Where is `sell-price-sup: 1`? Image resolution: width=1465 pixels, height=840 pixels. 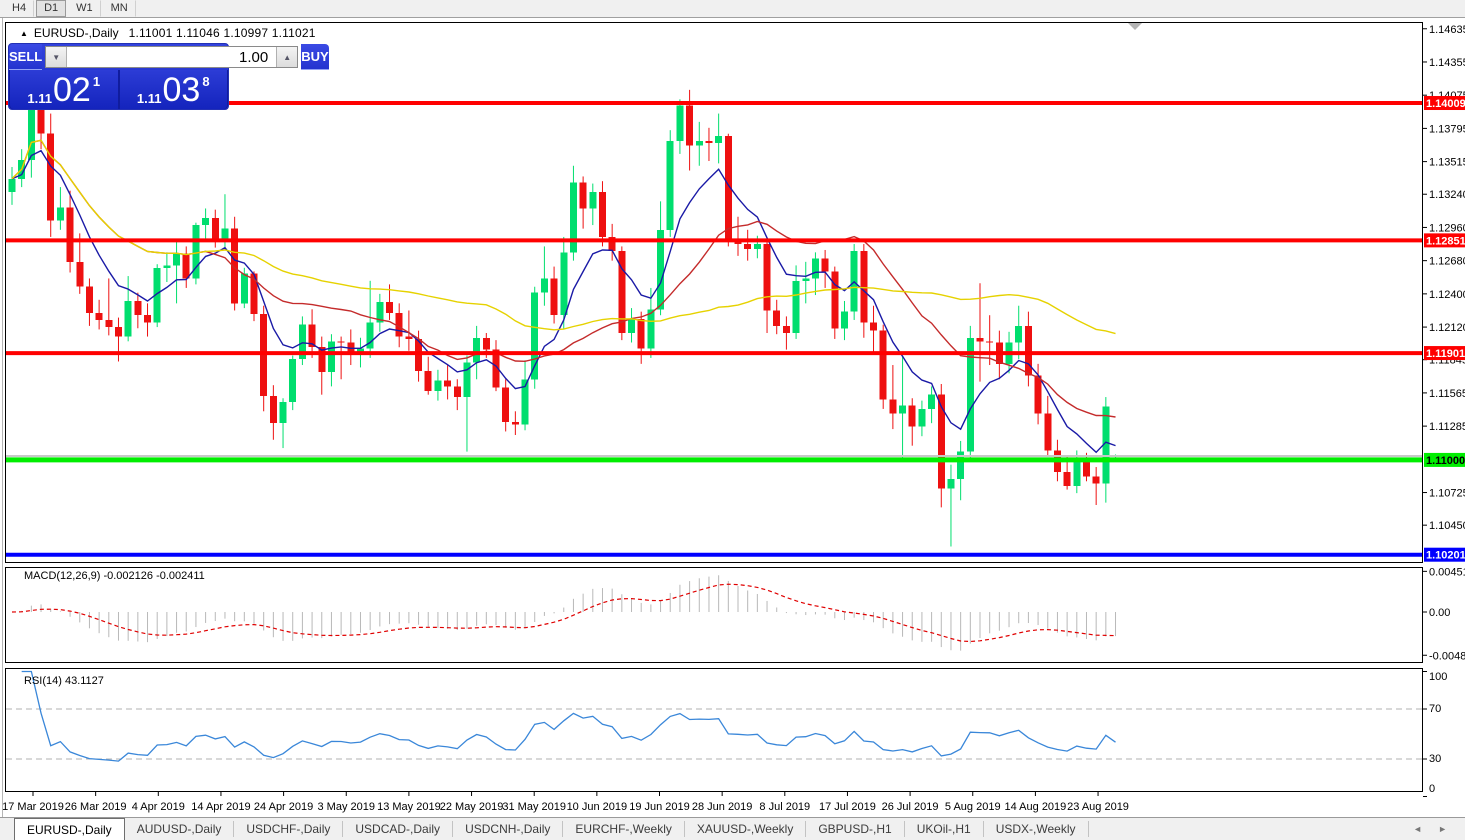 sell-price-sup: 1 is located at coordinates (96, 81).